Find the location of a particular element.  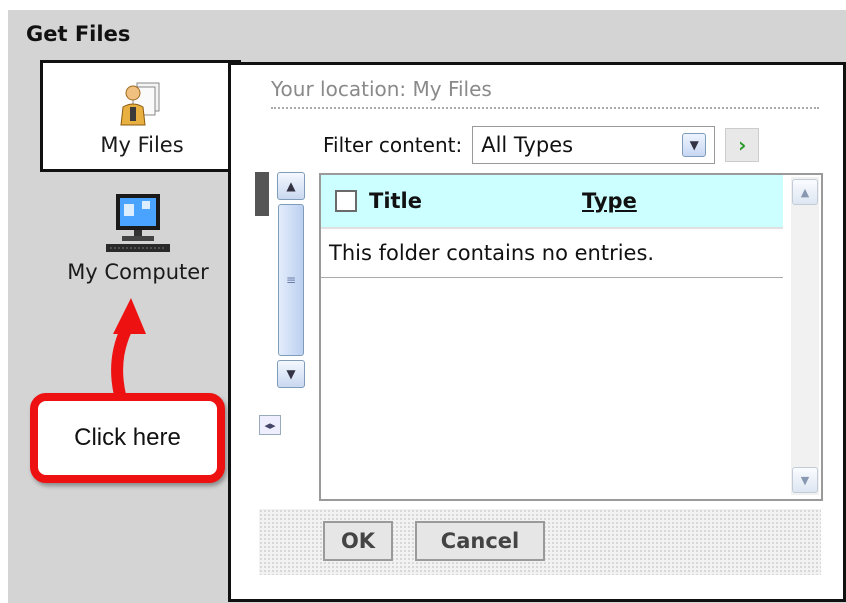

list-scrollbar: ▲ ▼ is located at coordinates (805, 336).